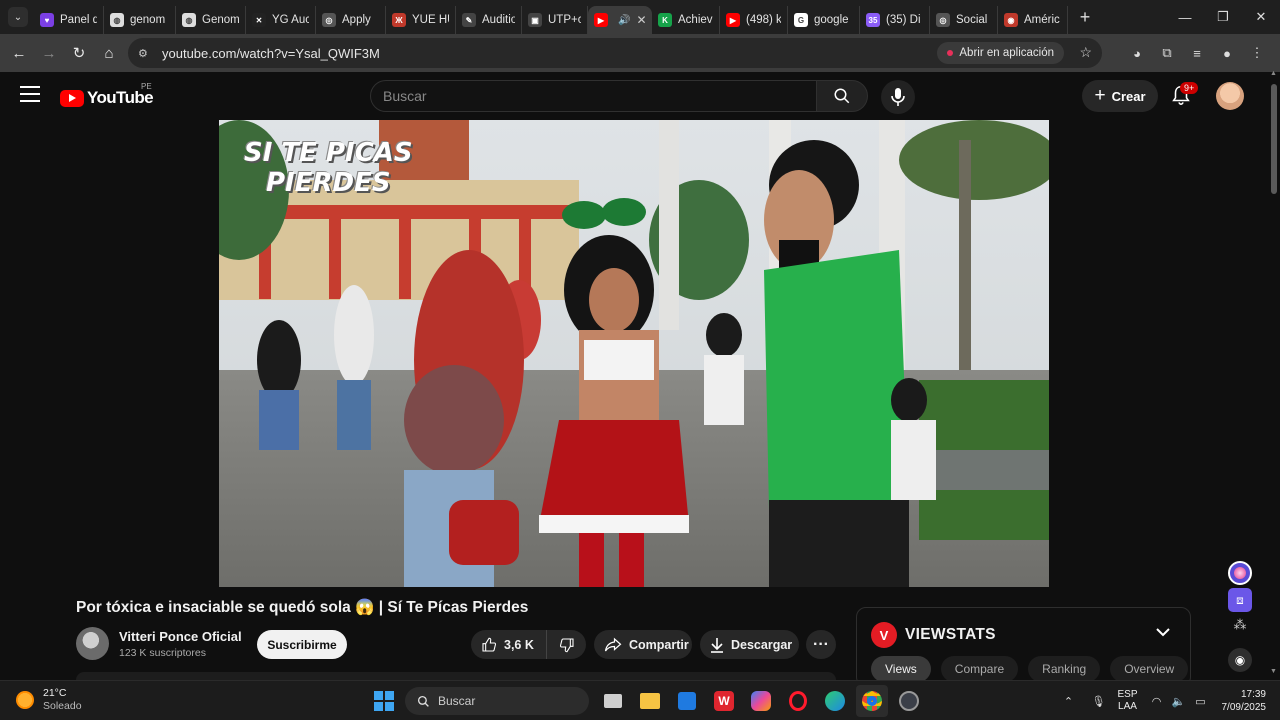 This screenshot has width=1280, height=720. What do you see at coordinates (384, 701) in the screenshot?
I see `start-button` at bounding box center [384, 701].